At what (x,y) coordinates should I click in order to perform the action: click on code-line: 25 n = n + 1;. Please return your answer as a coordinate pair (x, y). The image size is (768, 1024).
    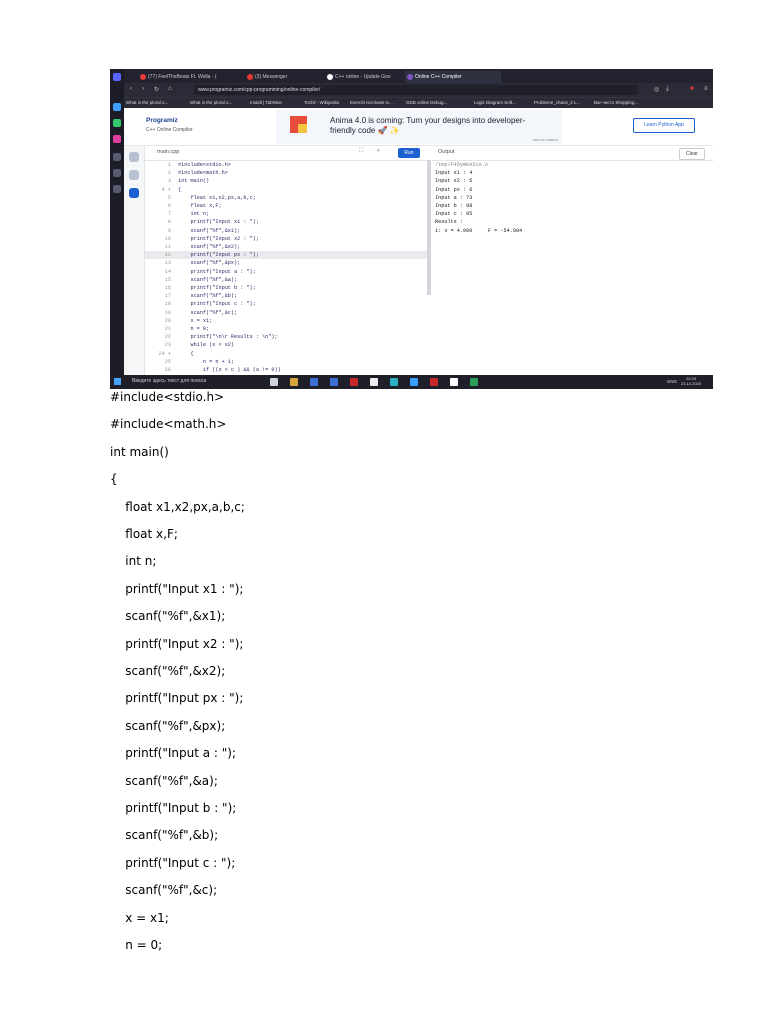
    Looking at the image, I should click on (286, 362).